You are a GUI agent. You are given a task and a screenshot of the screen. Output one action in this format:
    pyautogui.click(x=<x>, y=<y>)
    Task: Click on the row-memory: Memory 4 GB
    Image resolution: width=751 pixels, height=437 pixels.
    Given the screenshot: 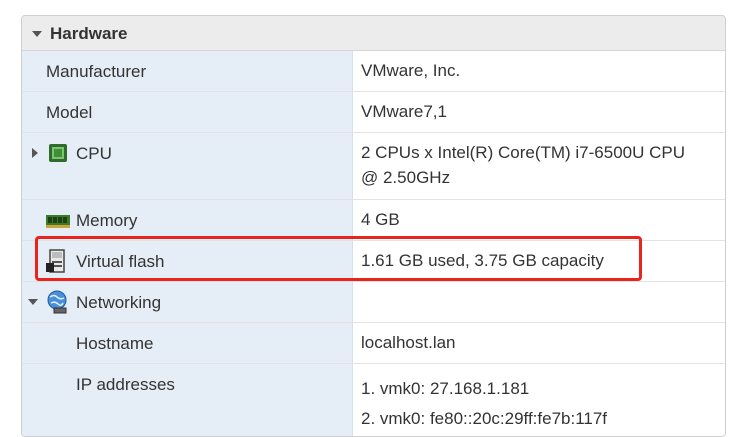 What is the action you would take?
    pyautogui.click(x=373, y=220)
    